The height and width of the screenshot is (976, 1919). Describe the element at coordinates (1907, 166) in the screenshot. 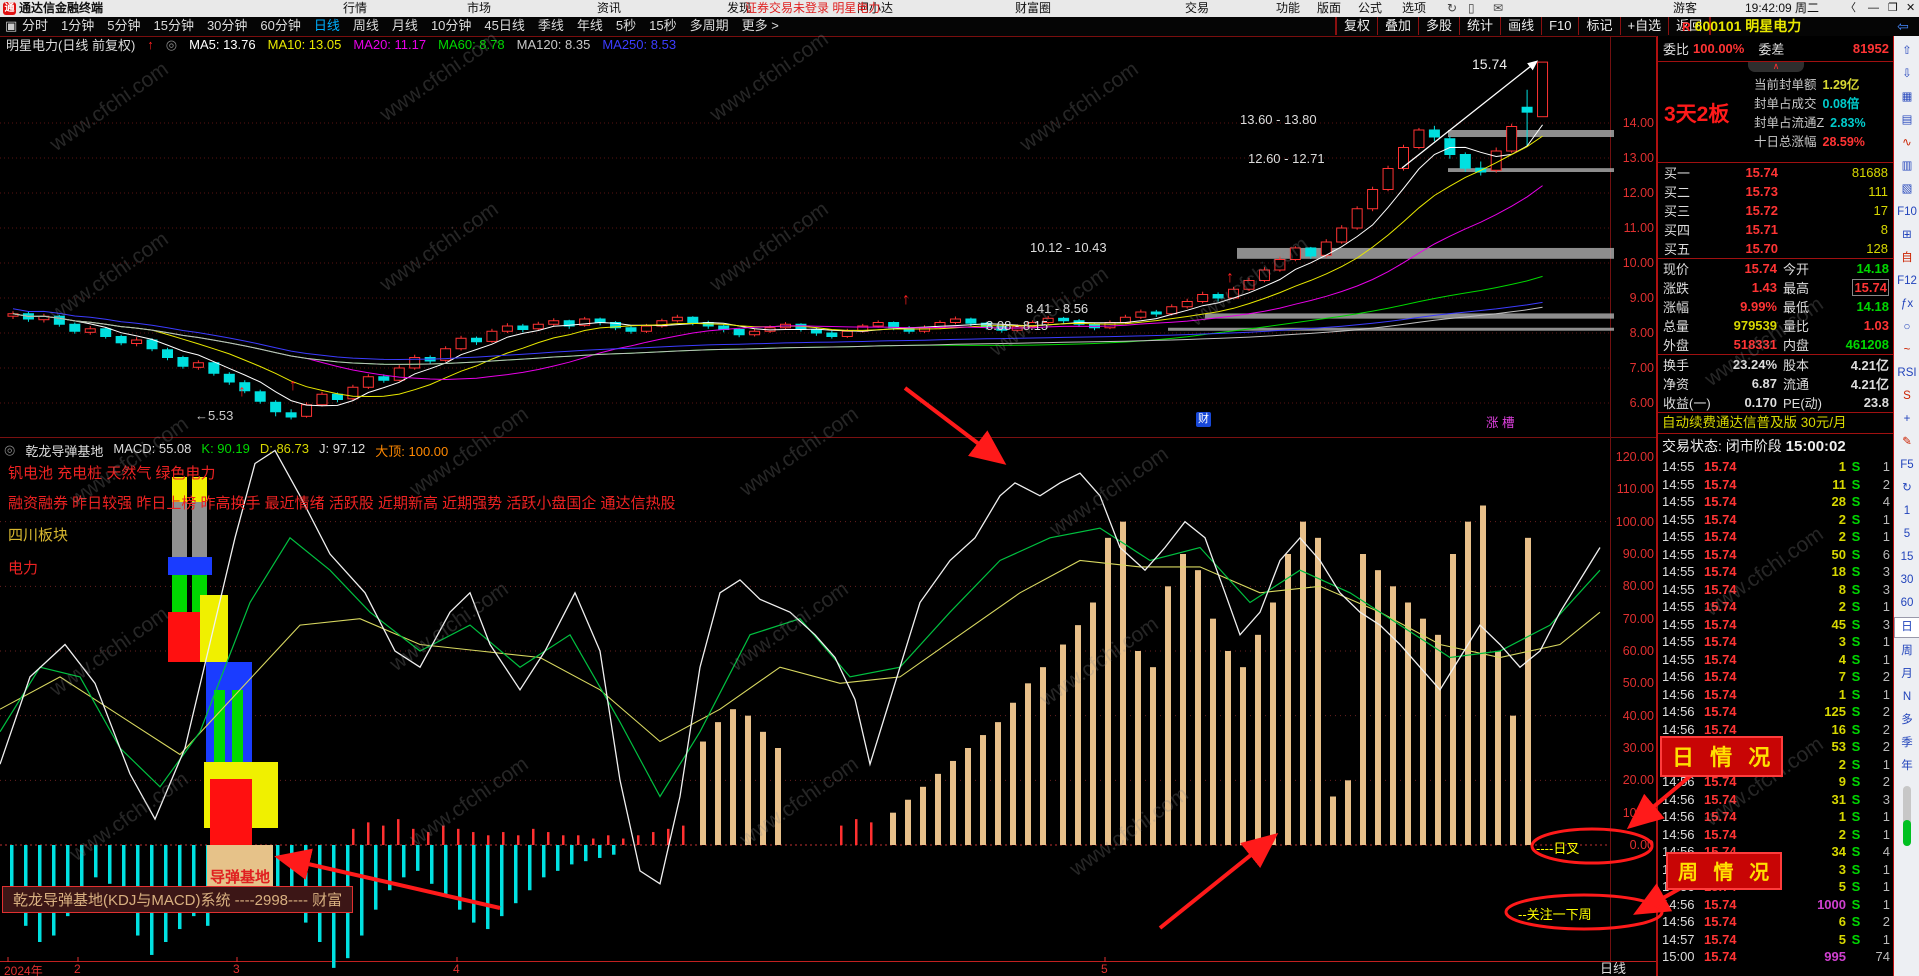

I see `kline-icon: ▥` at that location.